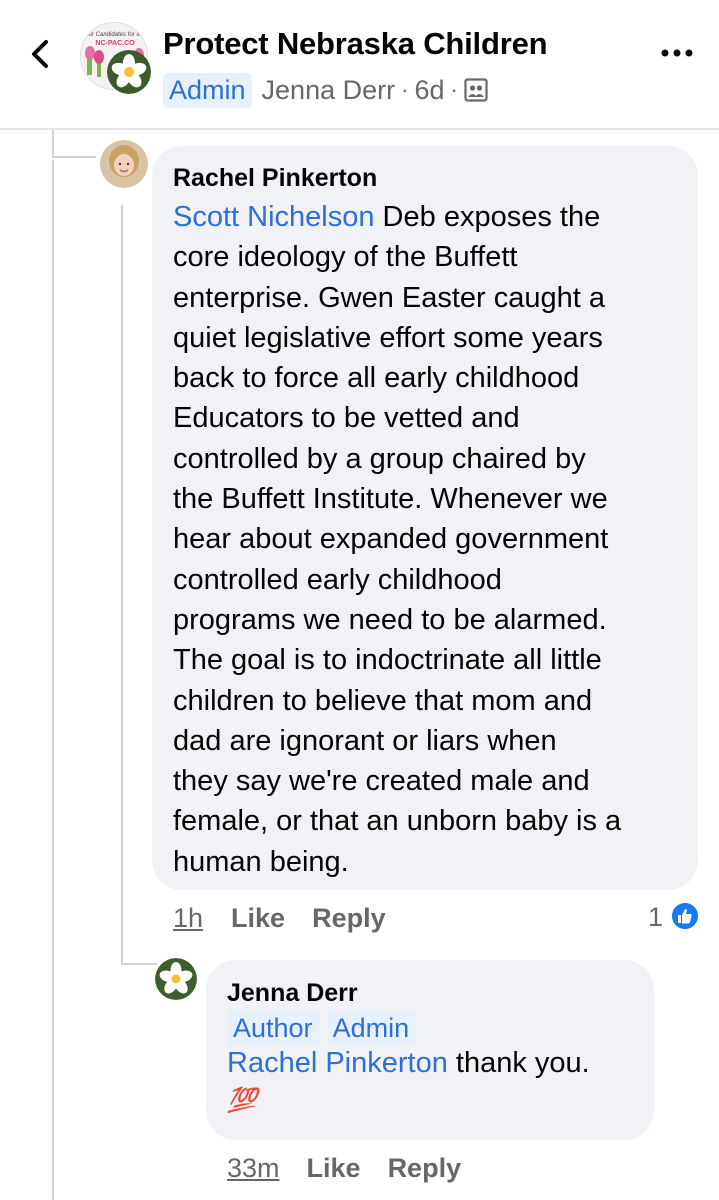 This screenshot has height=1200, width=719. I want to click on reaction-count: 1, so click(655, 917).